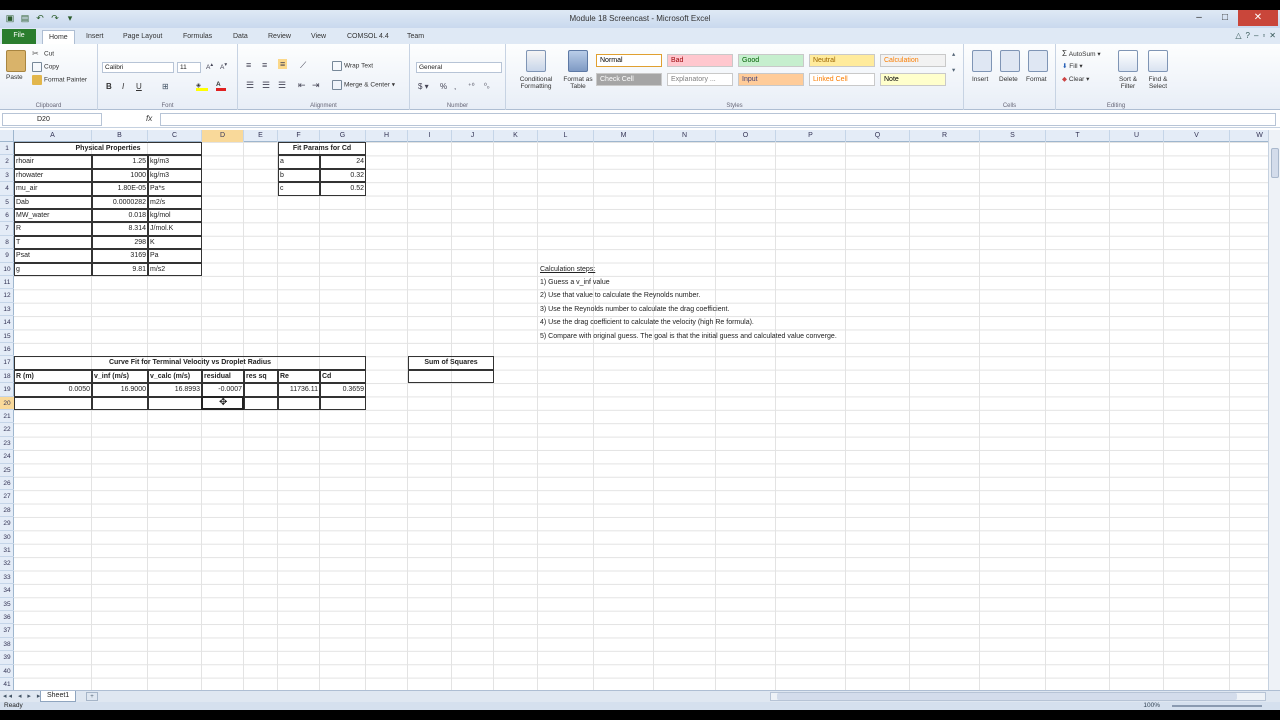  What do you see at coordinates (7, 684) in the screenshot?
I see `row-header-41: 41` at bounding box center [7, 684].